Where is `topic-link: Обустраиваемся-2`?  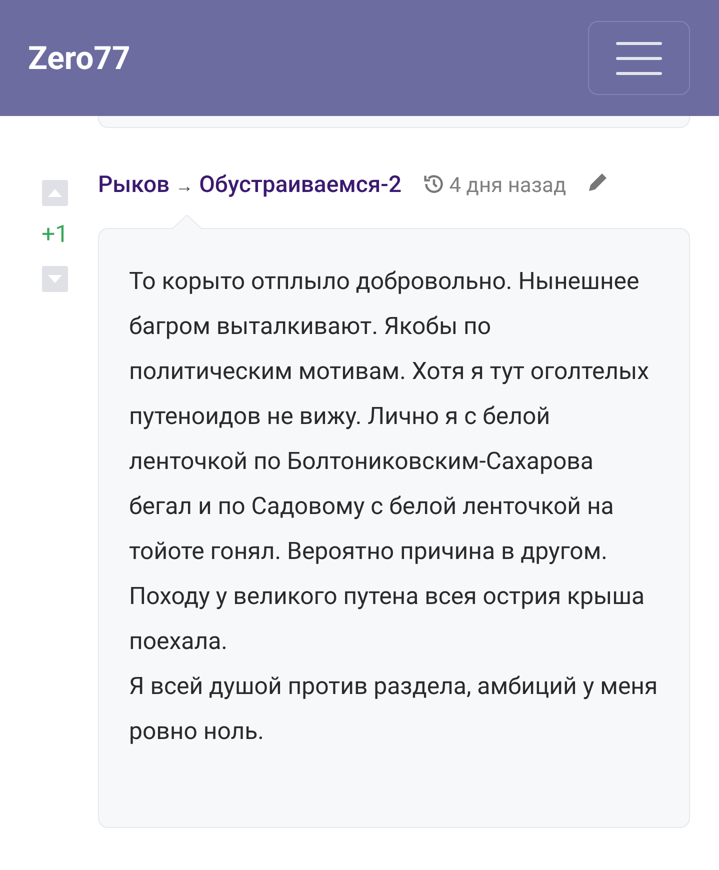 topic-link: Обустраиваемся-2 is located at coordinates (300, 184).